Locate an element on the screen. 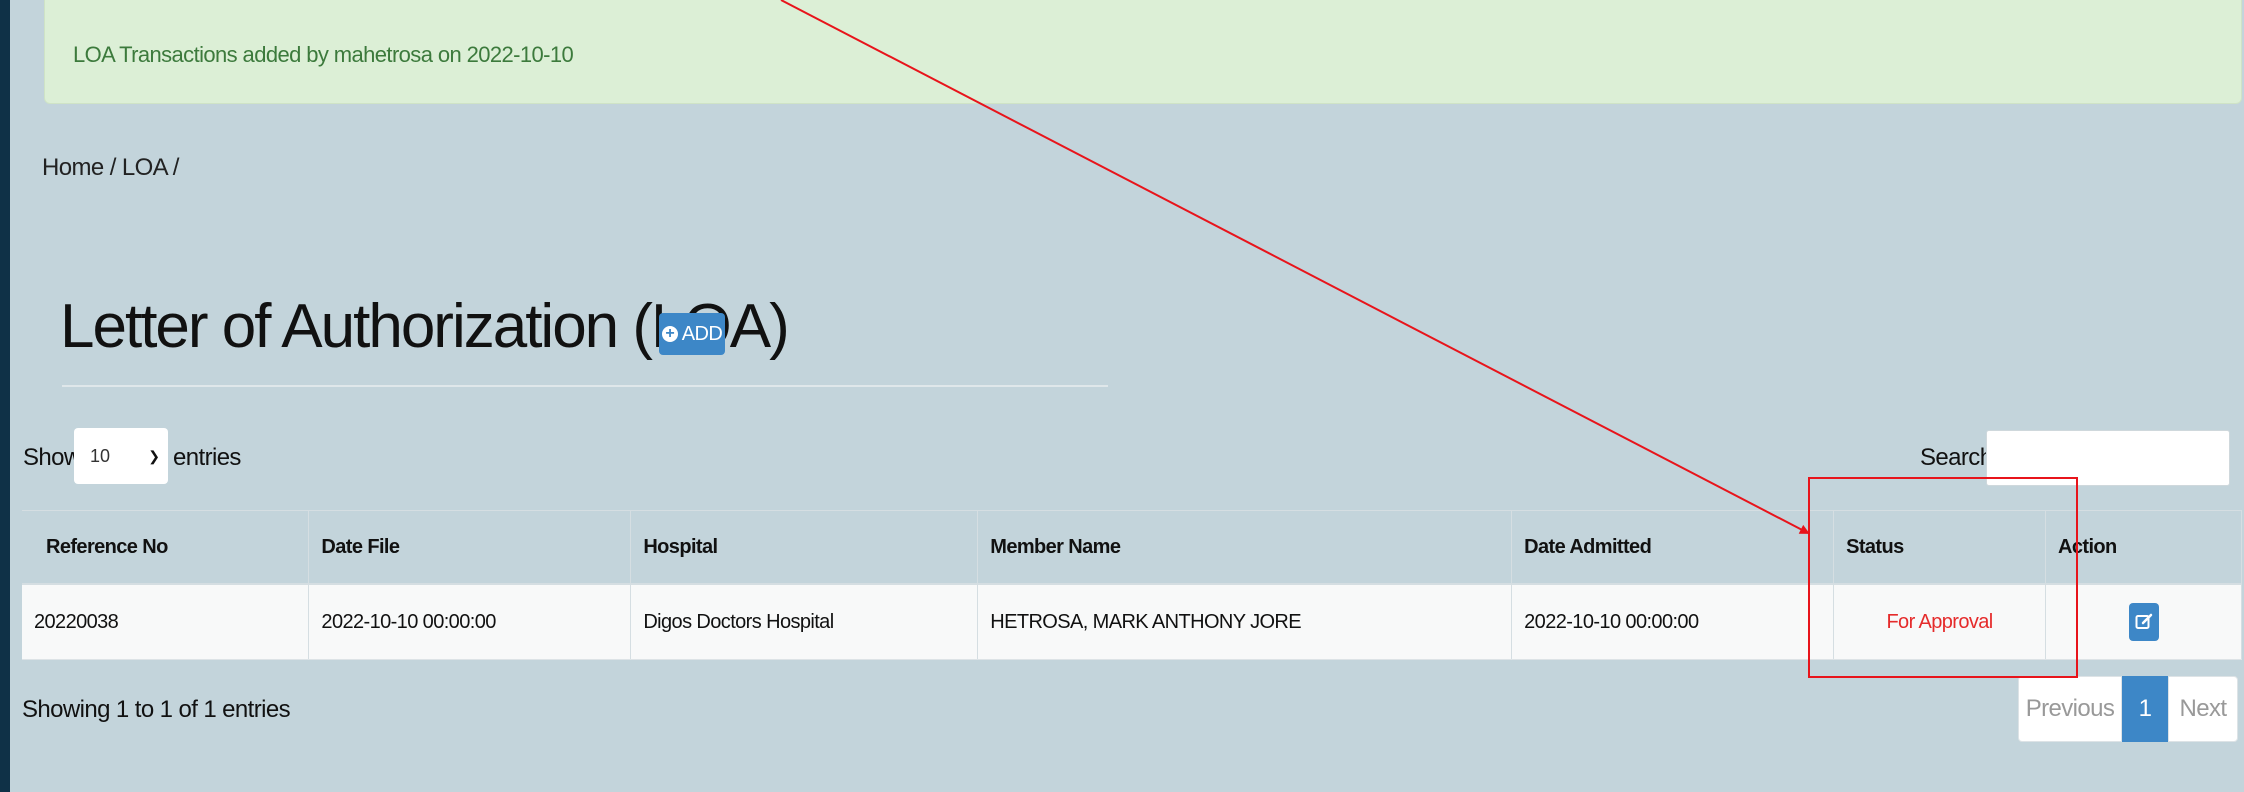  breadcrumb: Home / LOA / is located at coordinates (110, 168).